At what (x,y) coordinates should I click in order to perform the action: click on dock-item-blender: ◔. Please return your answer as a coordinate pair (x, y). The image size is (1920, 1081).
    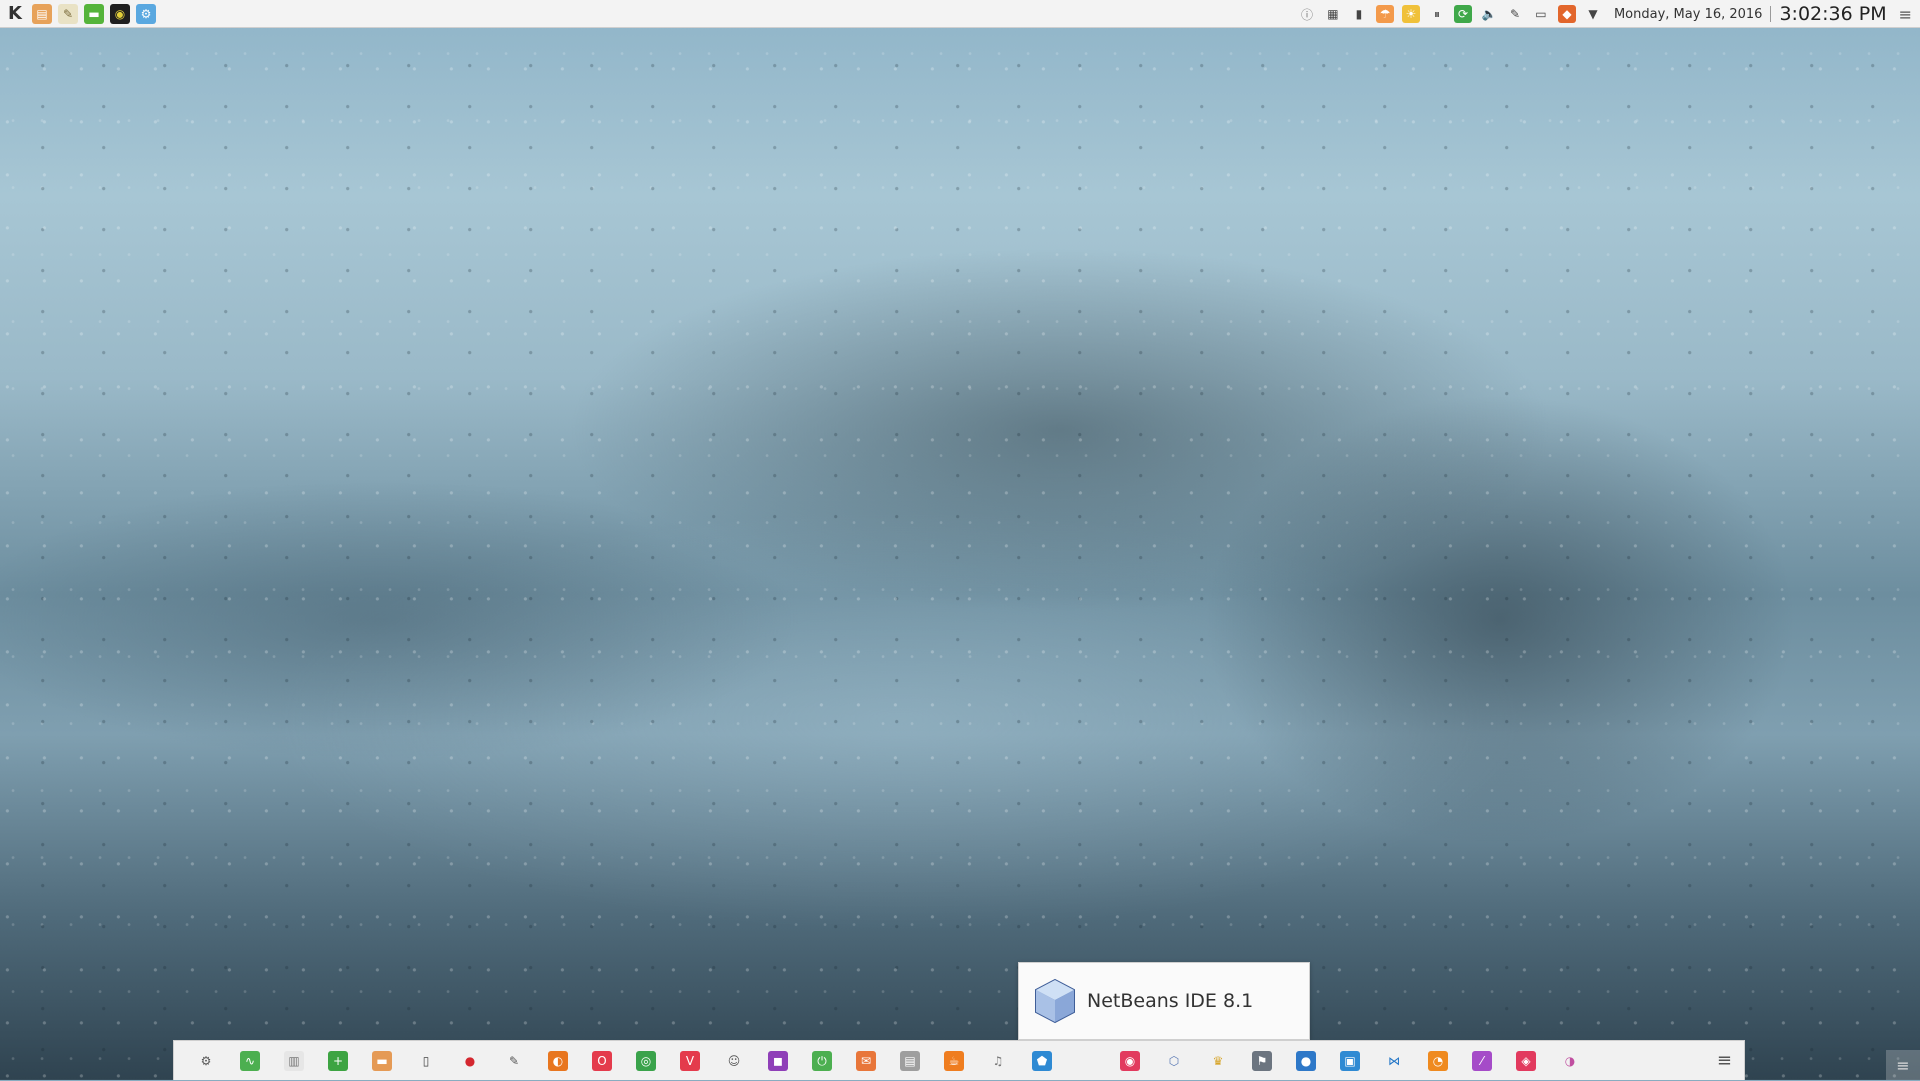
    Looking at the image, I should click on (1438, 1061).